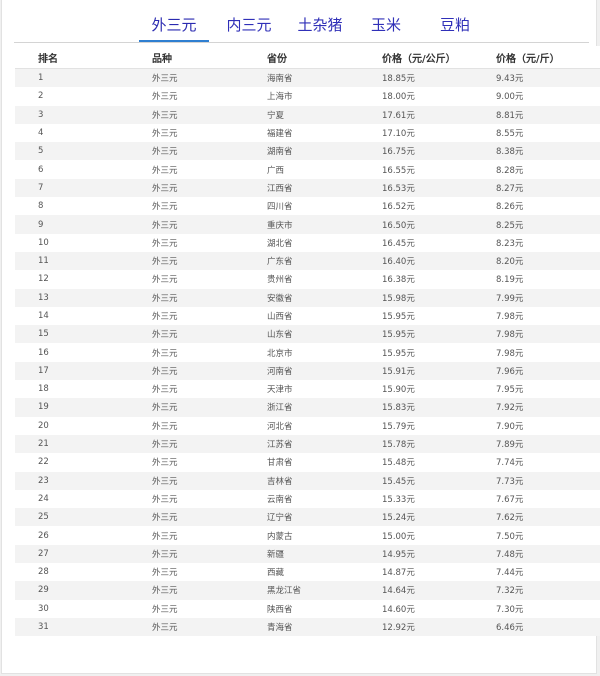 This screenshot has width=600, height=676. I want to click on tab-bar: 外三元 内三元 土杂猪 玉米 豆粕, so click(301, 27).